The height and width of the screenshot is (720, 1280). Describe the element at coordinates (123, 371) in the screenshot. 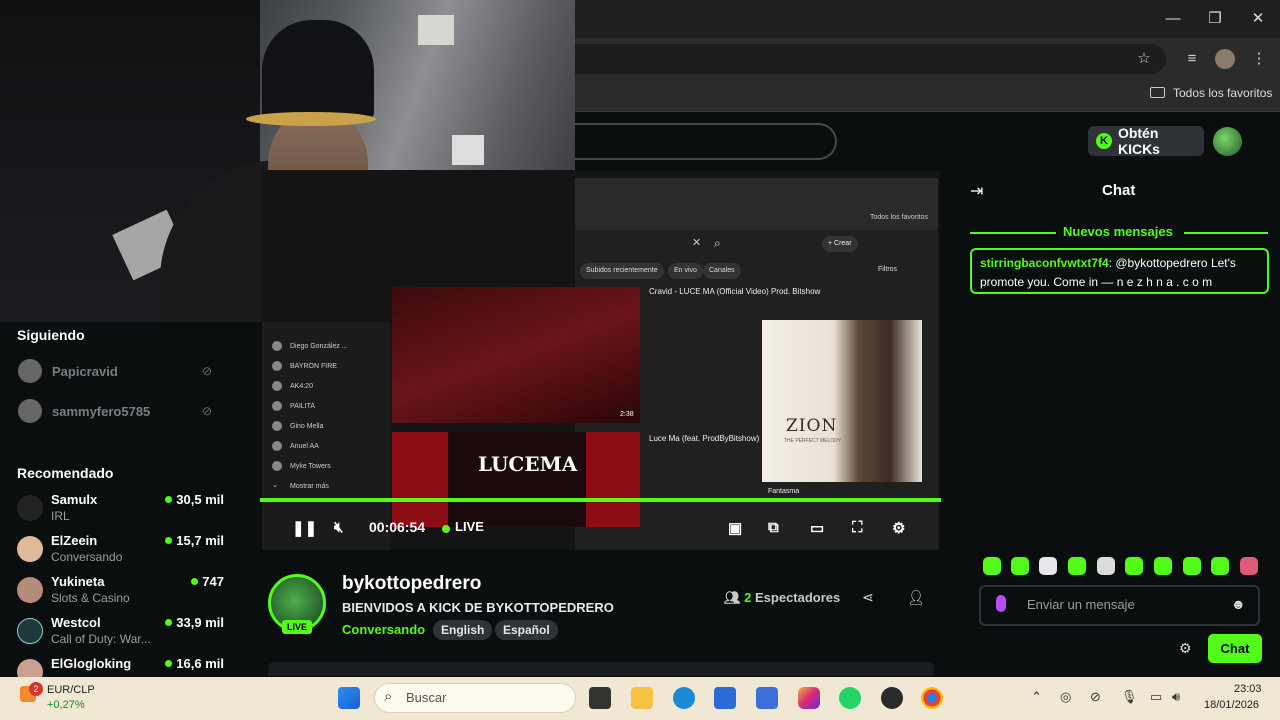

I see `following-item: Papicravid ⊘` at that location.